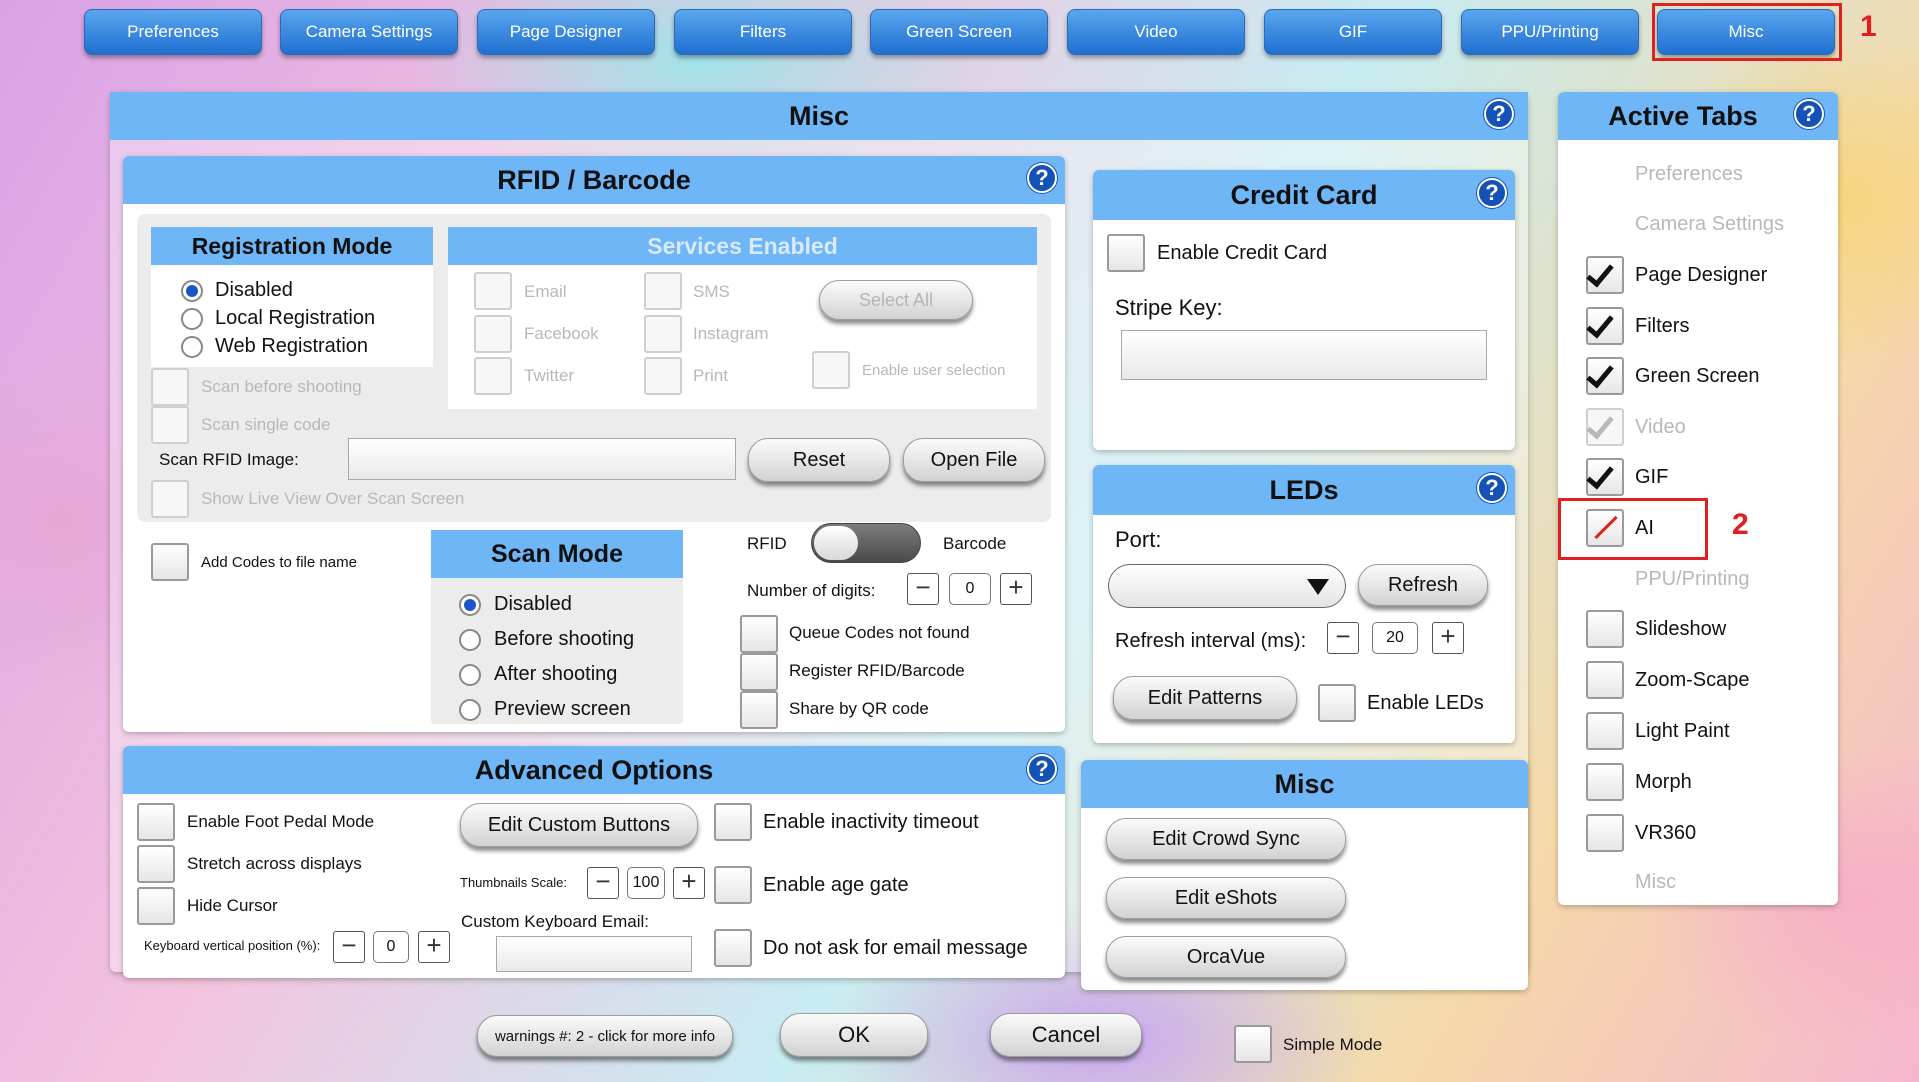 The width and height of the screenshot is (1919, 1082). Describe the element at coordinates (710, 375) in the screenshot. I see `checkbox-label: Print` at that location.